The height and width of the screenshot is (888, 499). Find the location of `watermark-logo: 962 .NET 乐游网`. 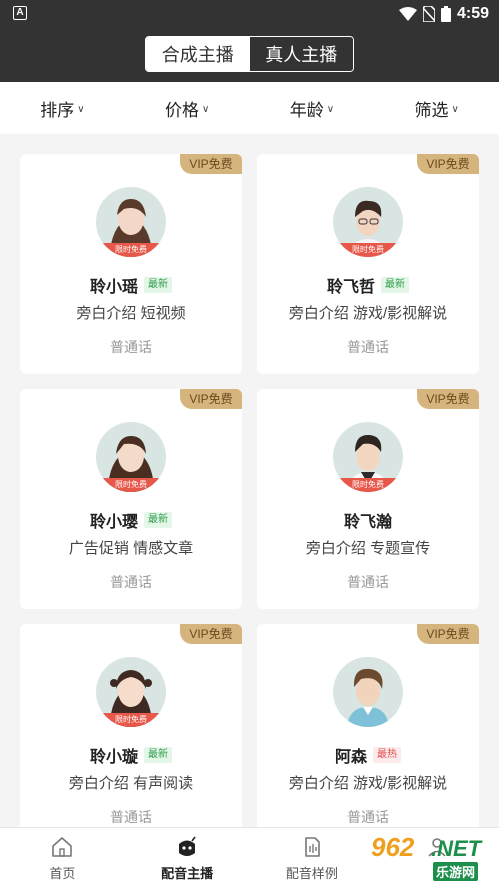

watermark-logo: 962 .NET 乐游网 is located at coordinates (418, 857).